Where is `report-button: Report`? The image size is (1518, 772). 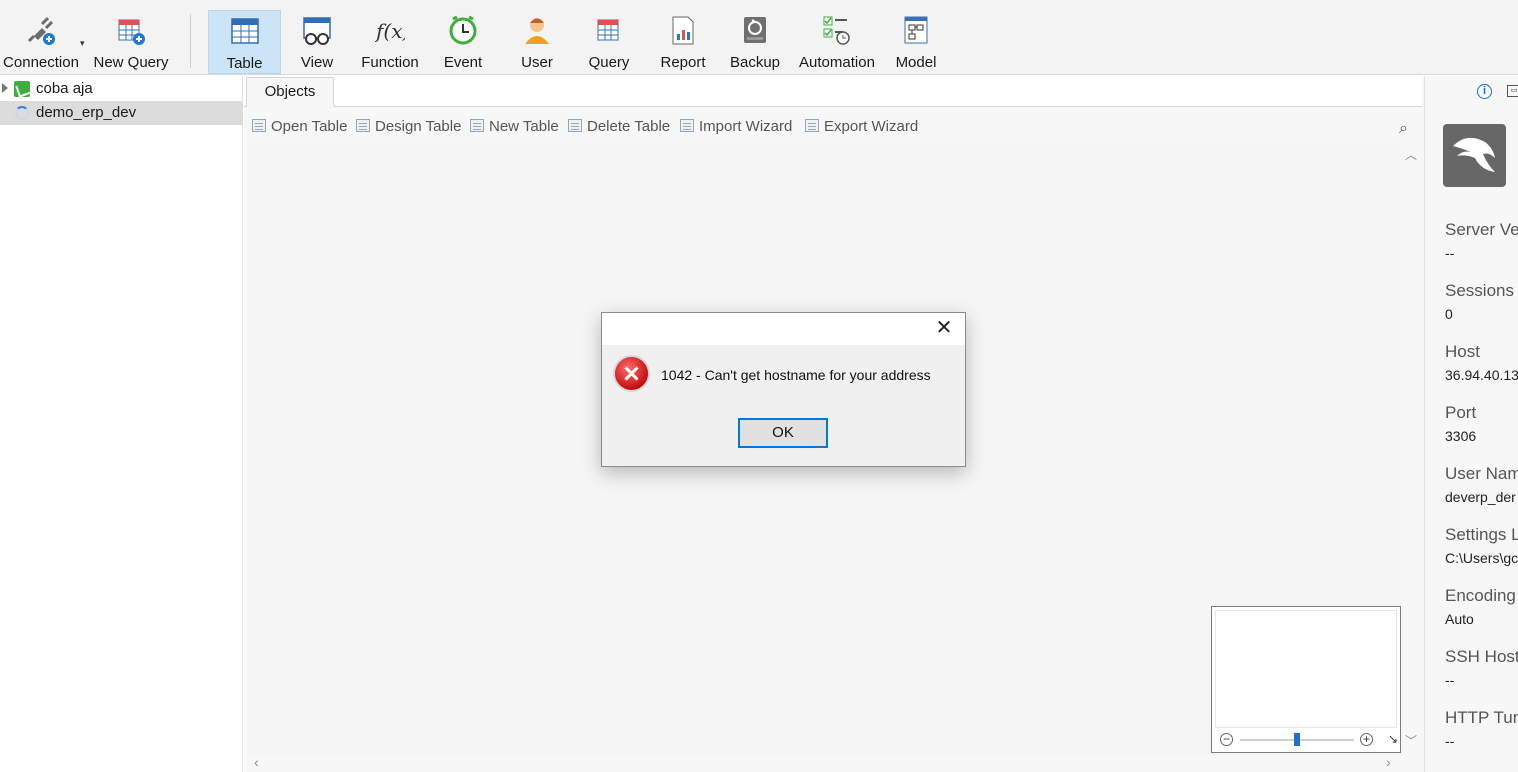 report-button: Report is located at coordinates (683, 42).